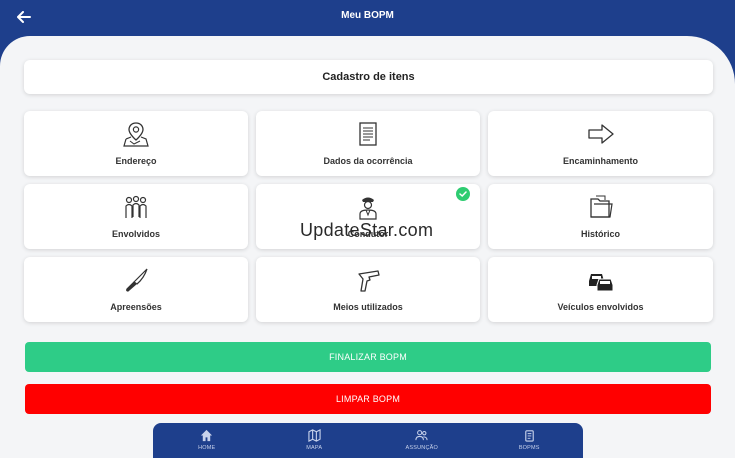 Image resolution: width=735 pixels, height=458 pixels. I want to click on home-icon, so click(207, 435).